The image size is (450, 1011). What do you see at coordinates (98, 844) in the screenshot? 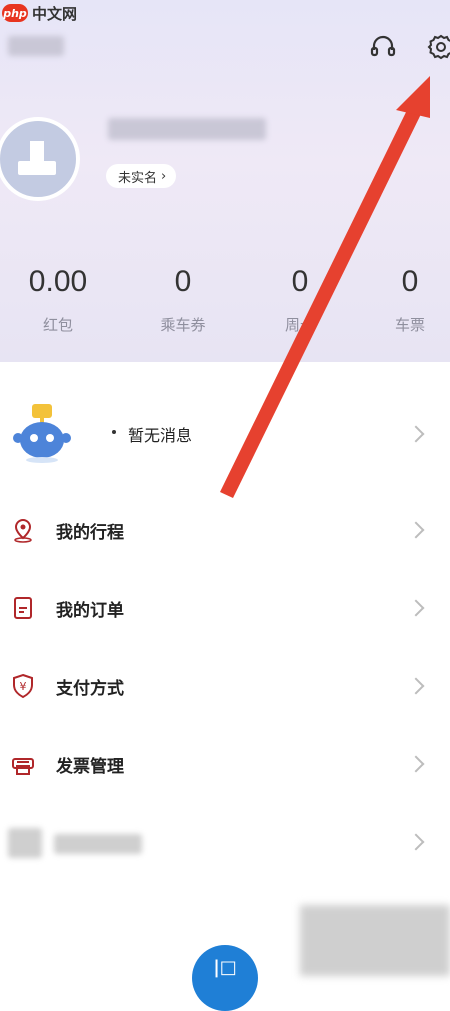
I see `blurred-label` at bounding box center [98, 844].